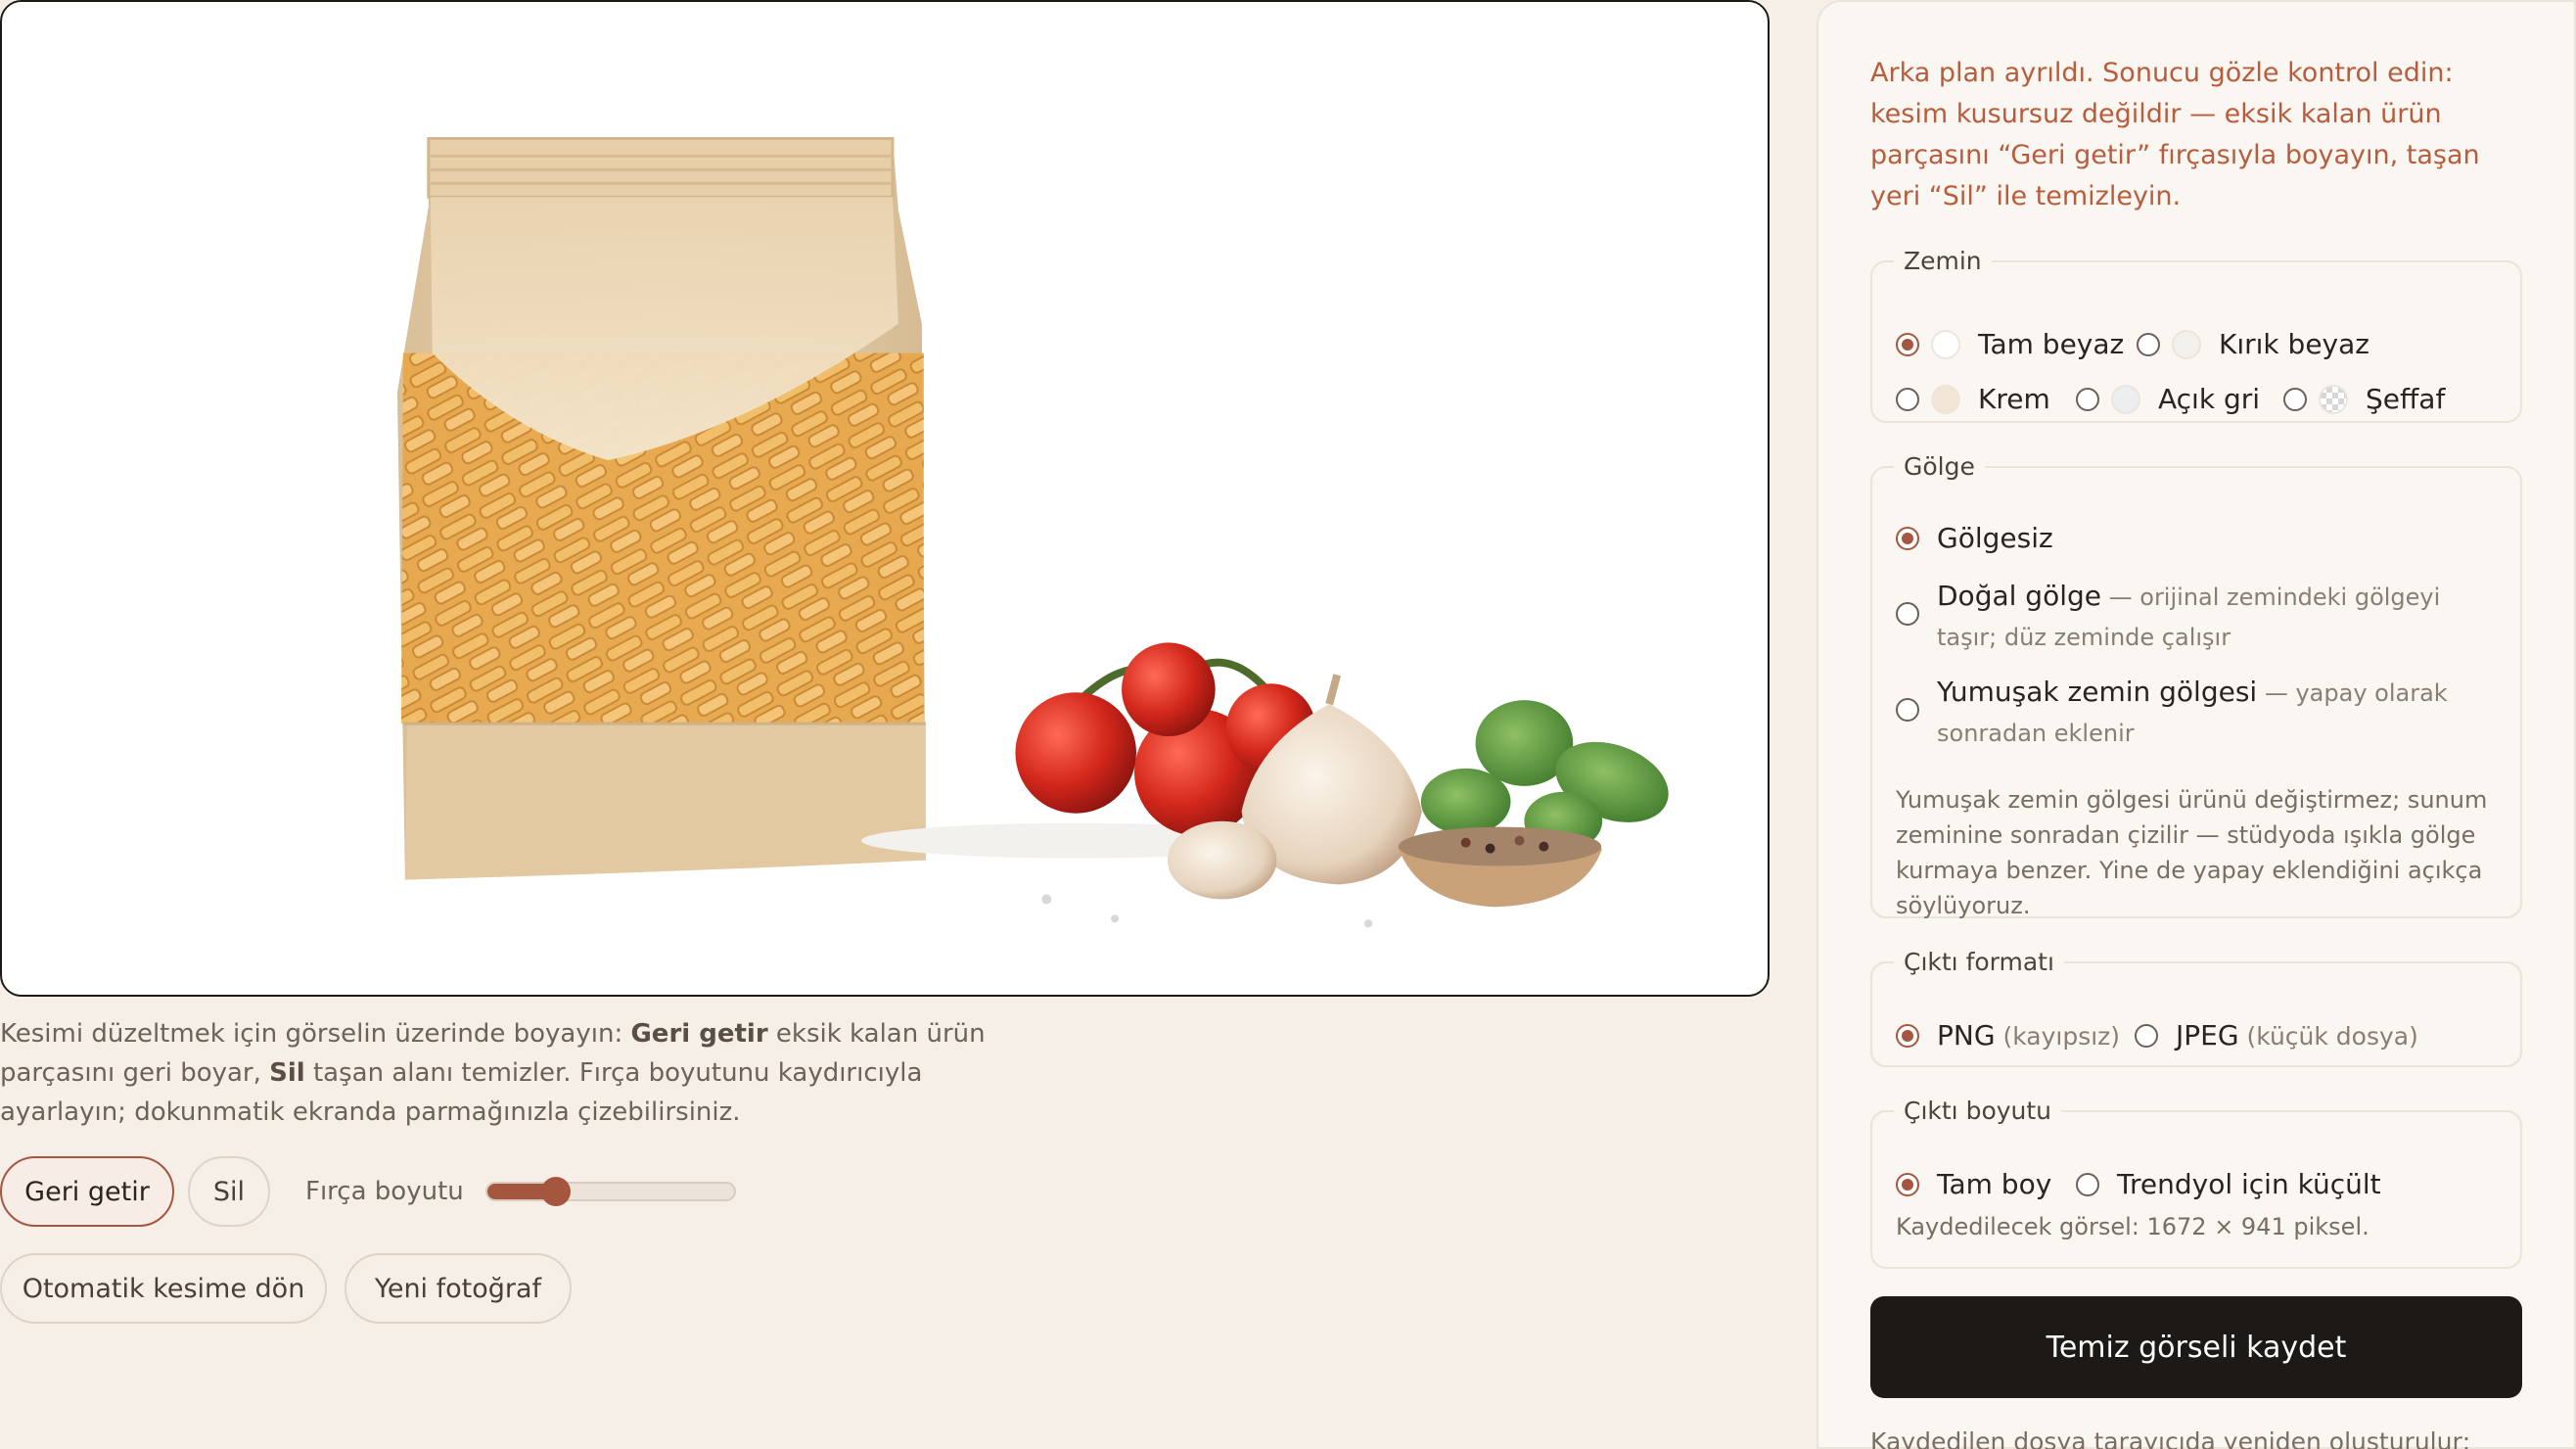  What do you see at coordinates (2208, 1035) in the screenshot?
I see `option-label: JPEG` at bounding box center [2208, 1035].